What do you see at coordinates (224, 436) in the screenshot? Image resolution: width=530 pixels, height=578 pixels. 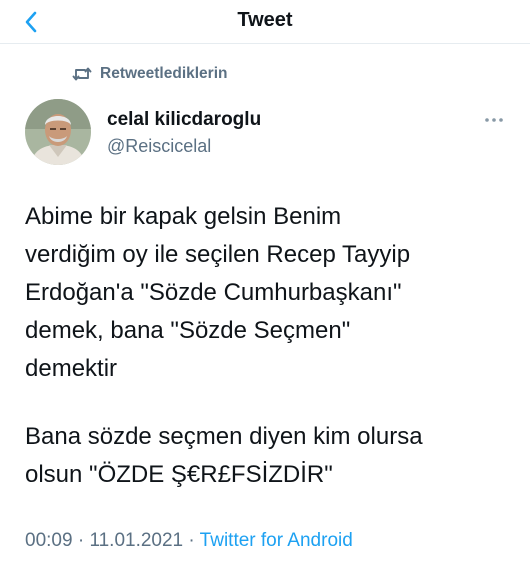 I see `tweet-line: Bana sözde seçmen diyen kim olursa` at bounding box center [224, 436].